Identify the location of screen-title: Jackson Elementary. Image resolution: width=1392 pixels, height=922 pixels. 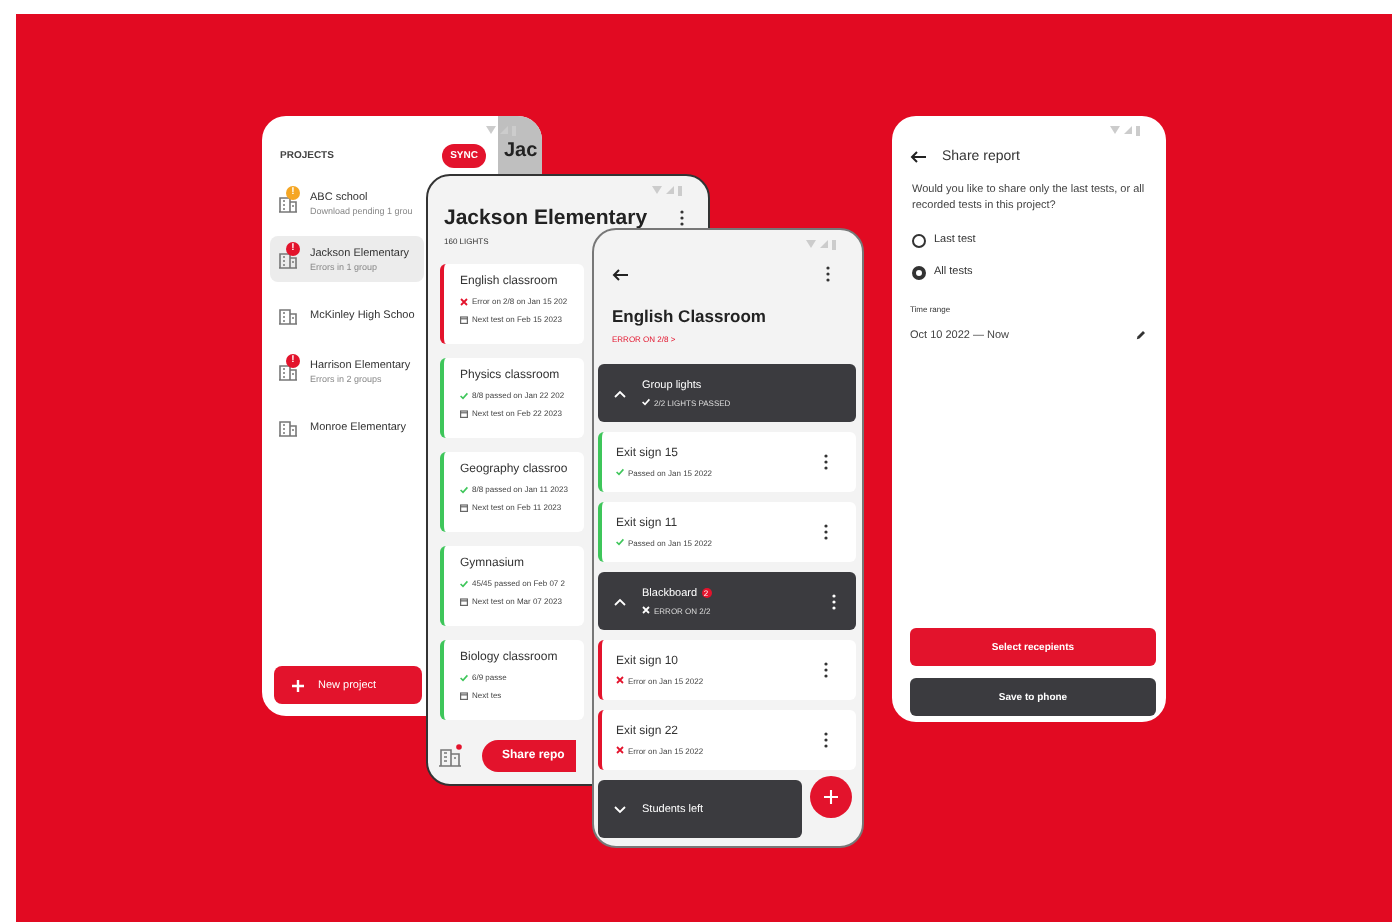
(546, 218).